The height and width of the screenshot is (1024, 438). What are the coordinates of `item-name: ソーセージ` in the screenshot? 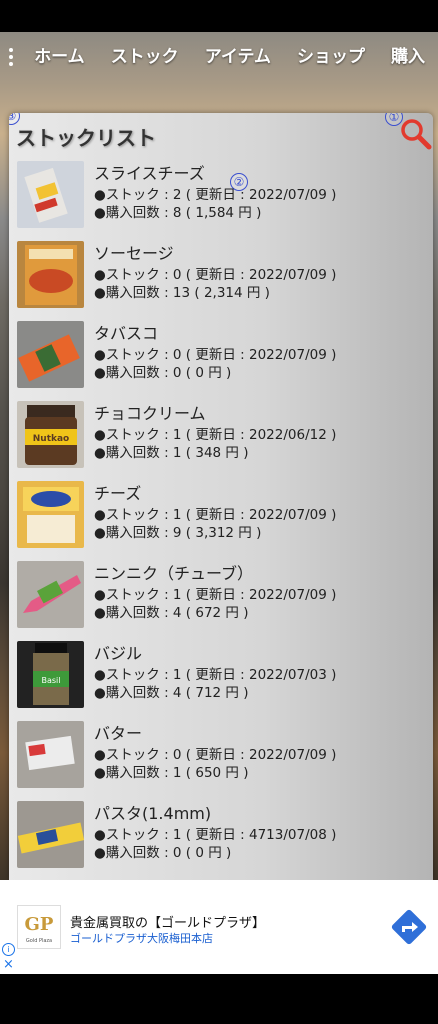 It's located at (134, 253).